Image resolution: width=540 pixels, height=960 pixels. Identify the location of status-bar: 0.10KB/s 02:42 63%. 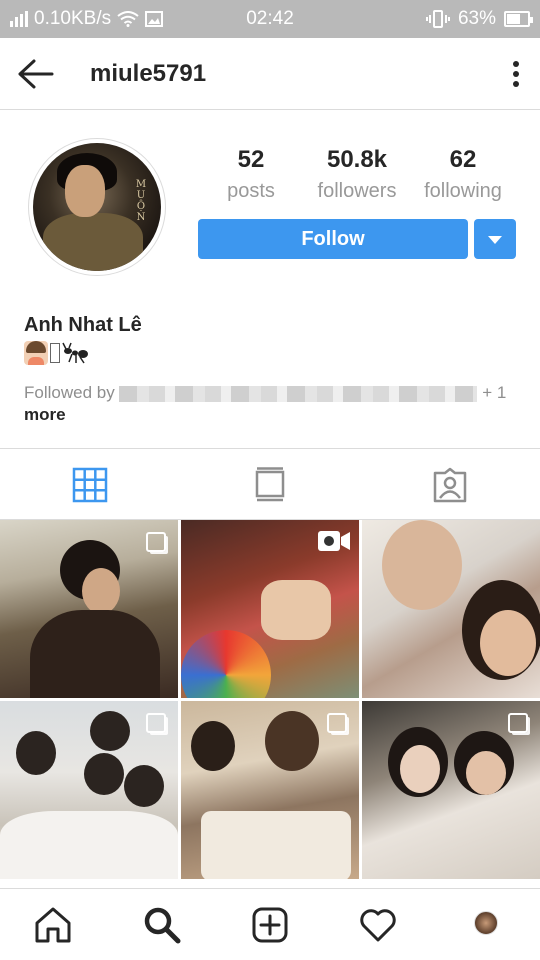
(270, 19).